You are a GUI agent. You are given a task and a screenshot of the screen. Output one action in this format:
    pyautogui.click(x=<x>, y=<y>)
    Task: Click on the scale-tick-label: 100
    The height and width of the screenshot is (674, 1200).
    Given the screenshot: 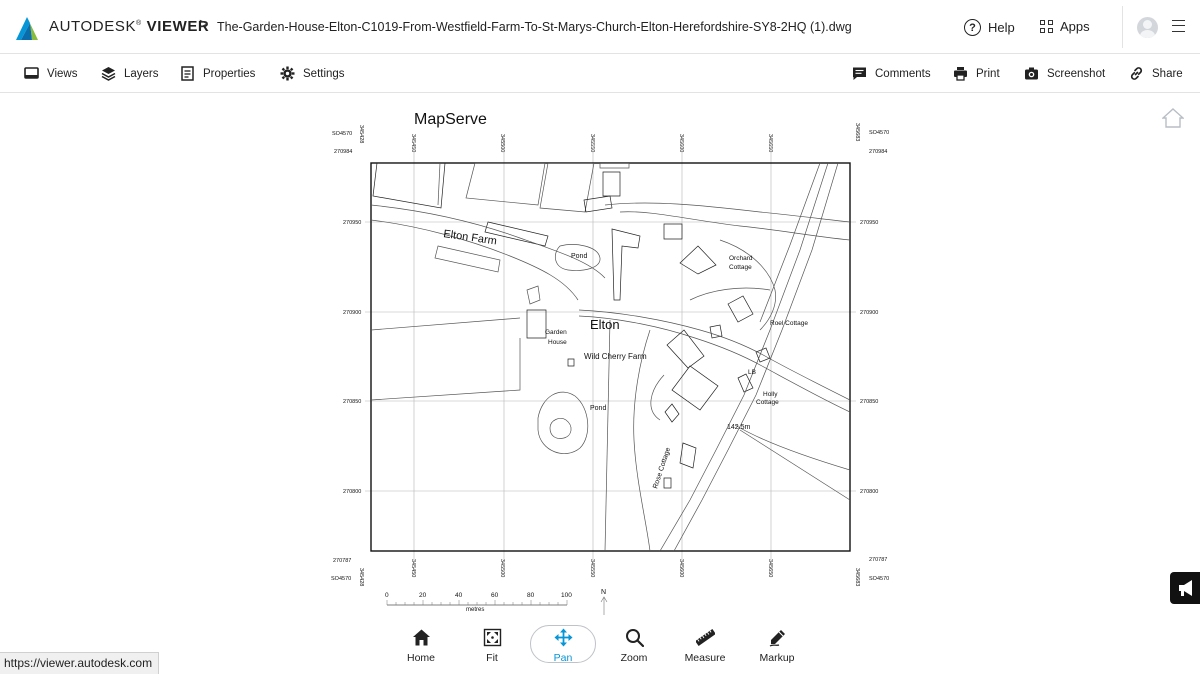 What is the action you would take?
    pyautogui.click(x=566, y=595)
    